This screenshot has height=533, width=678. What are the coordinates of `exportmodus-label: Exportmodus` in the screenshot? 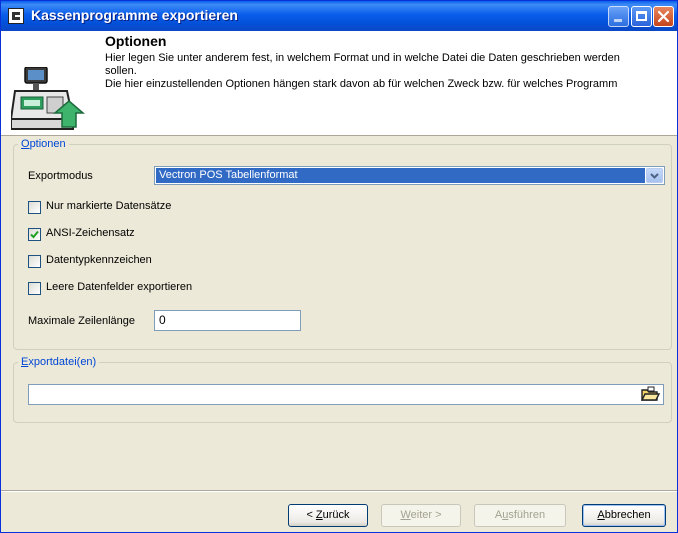 It's located at (60, 176).